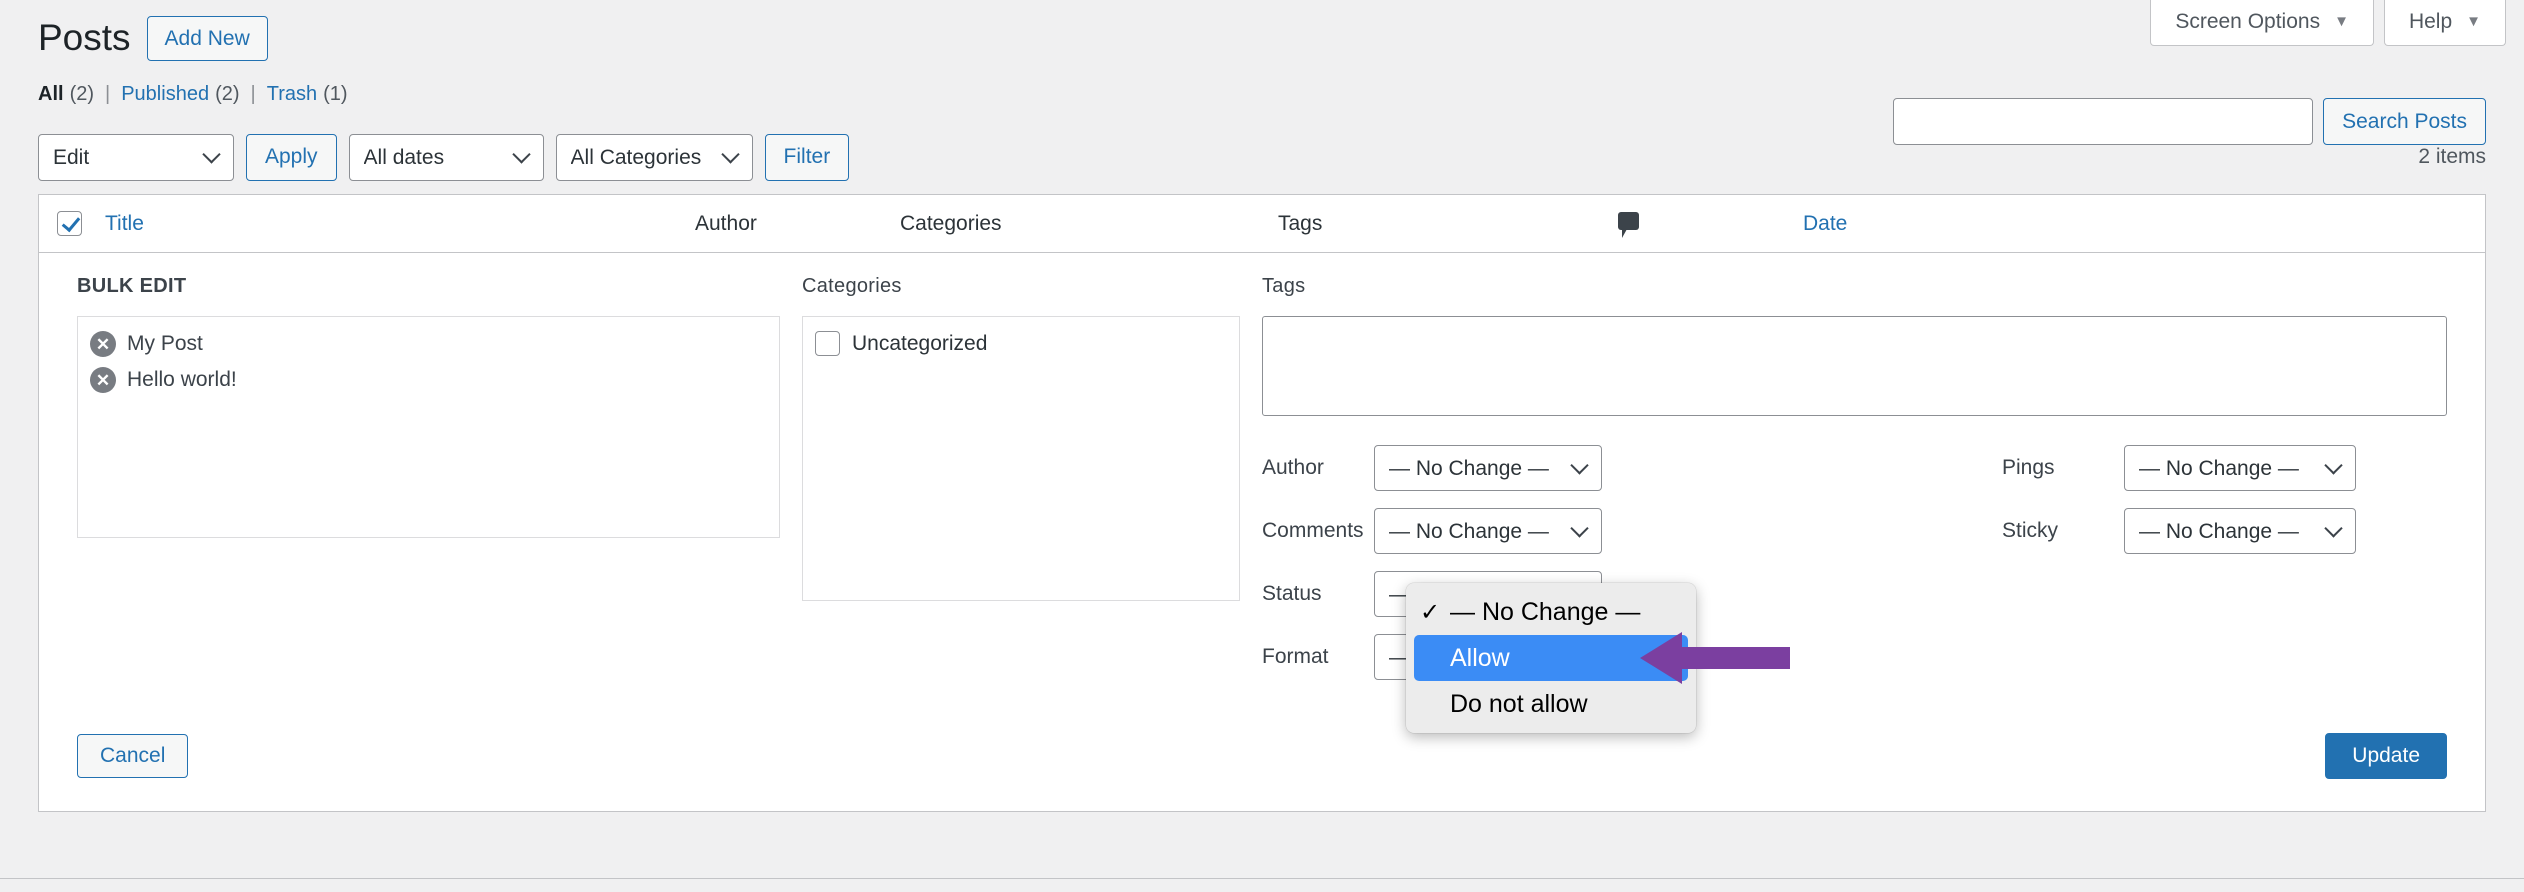 Image resolution: width=2524 pixels, height=892 pixels. I want to click on status-link-trash-label: Trash, so click(292, 94).